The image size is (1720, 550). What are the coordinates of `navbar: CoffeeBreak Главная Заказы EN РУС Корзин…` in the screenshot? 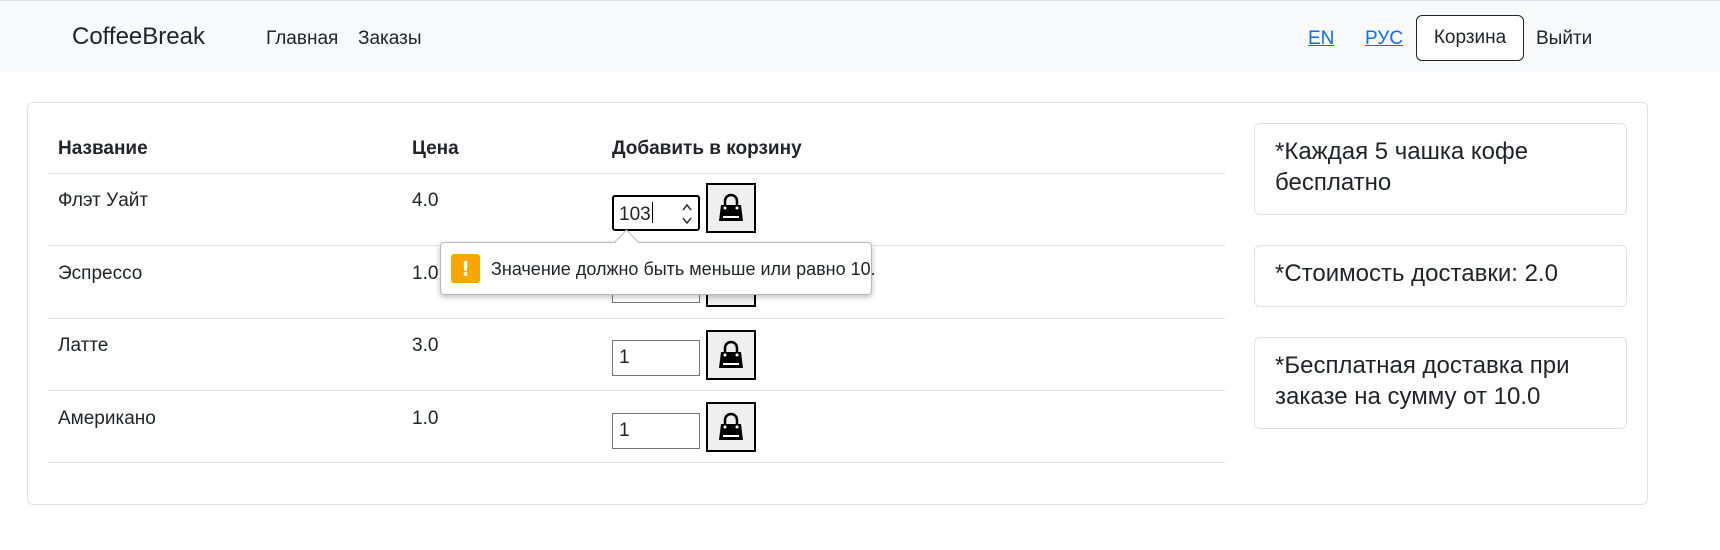 It's located at (860, 36).